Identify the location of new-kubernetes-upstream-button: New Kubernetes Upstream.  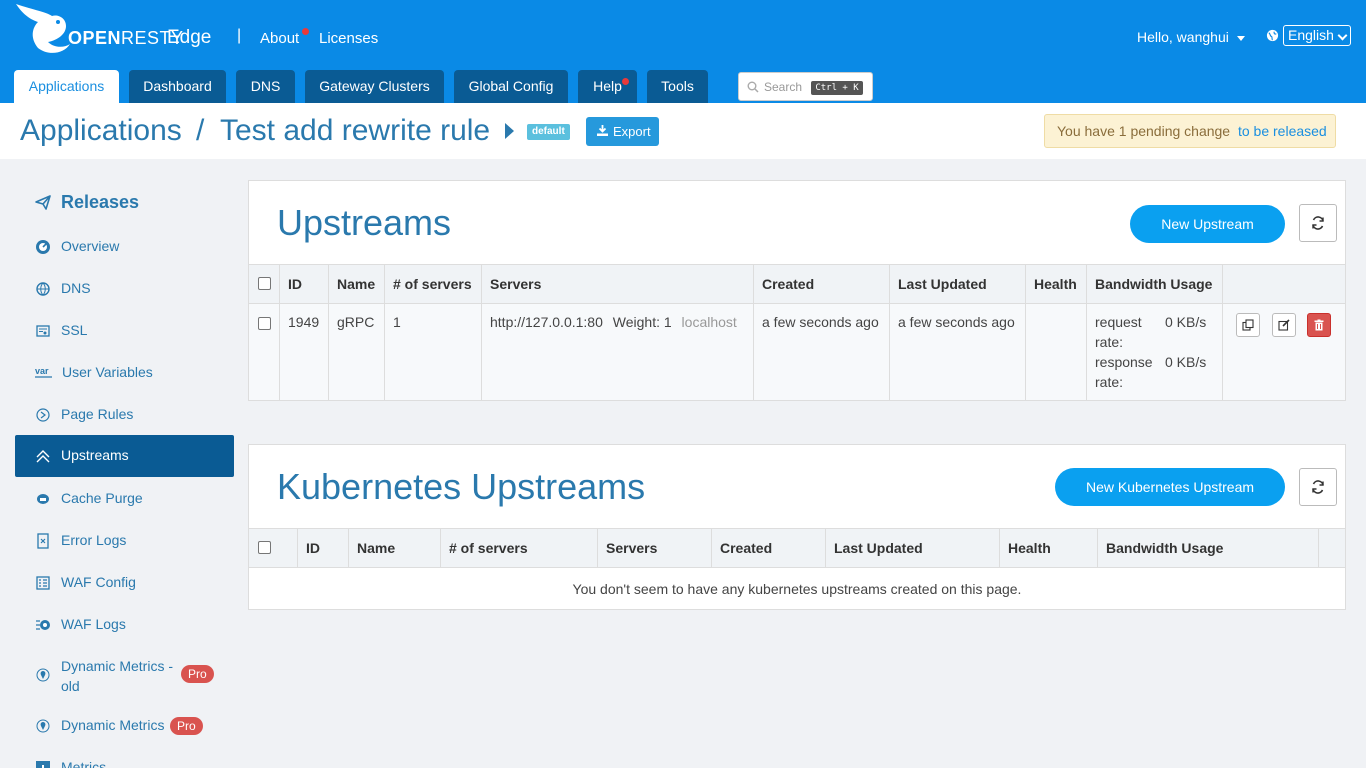
(1170, 487).